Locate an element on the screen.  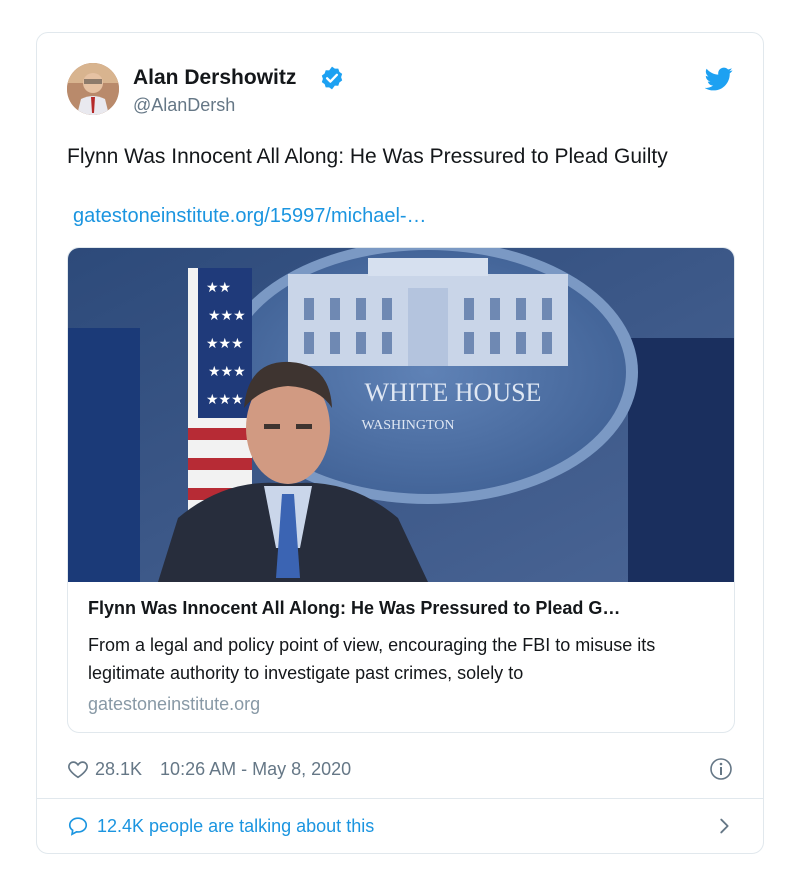
talking-count: 12.4K people are talking about this is located at coordinates (236, 825).